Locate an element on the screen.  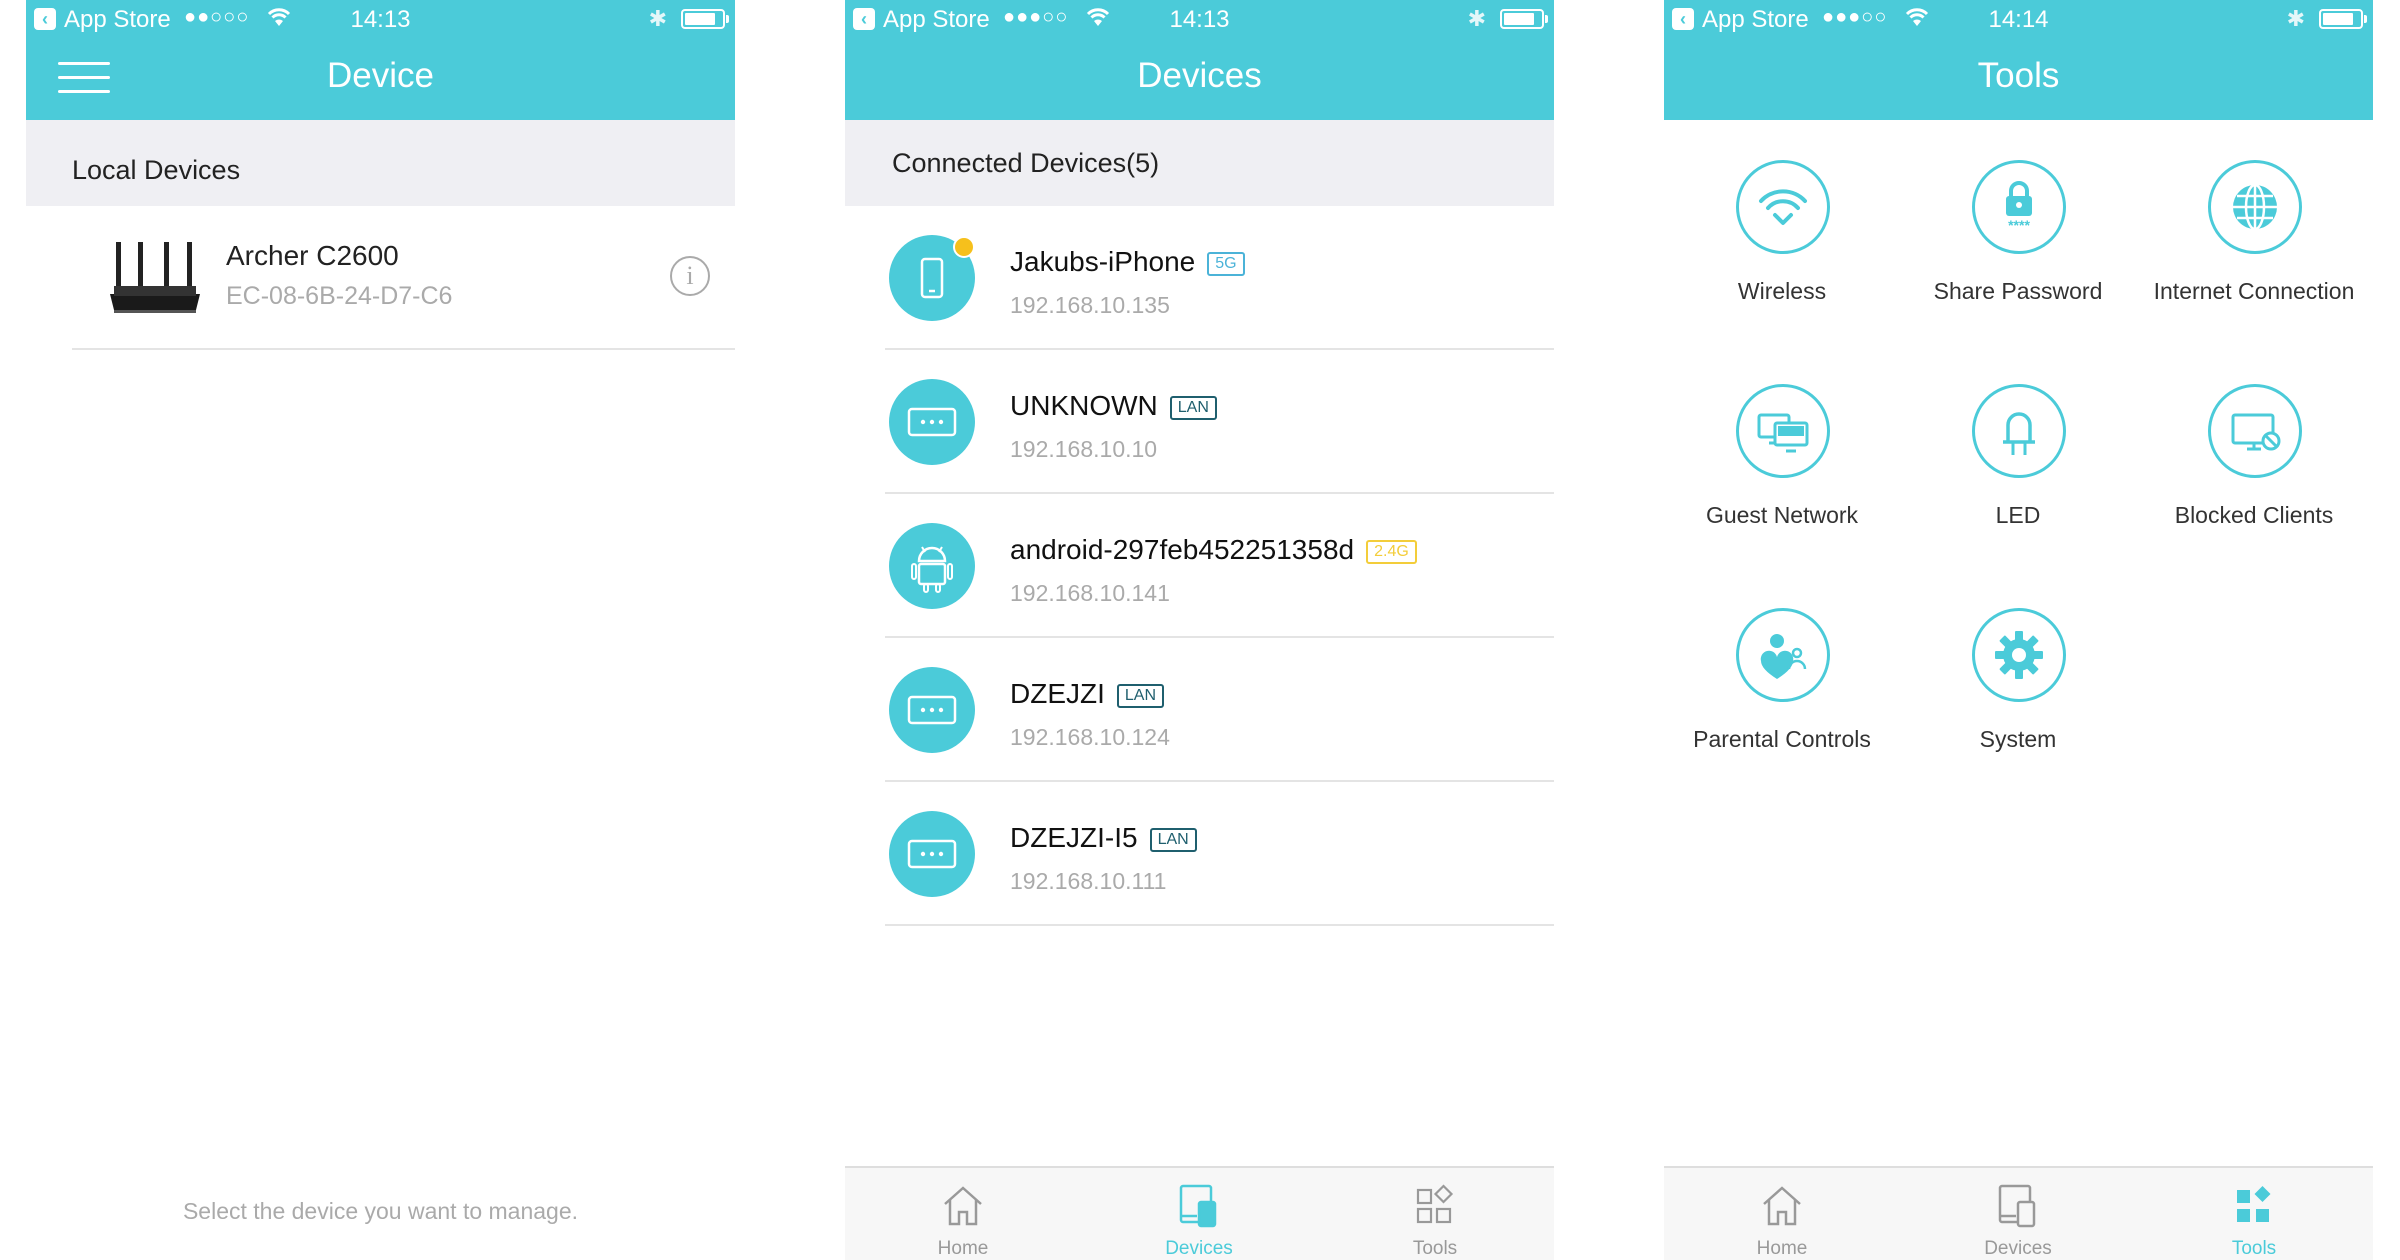
device-row: Jakubs-iPhone 5G 192.168.10.135 is located at coordinates (1199, 278).